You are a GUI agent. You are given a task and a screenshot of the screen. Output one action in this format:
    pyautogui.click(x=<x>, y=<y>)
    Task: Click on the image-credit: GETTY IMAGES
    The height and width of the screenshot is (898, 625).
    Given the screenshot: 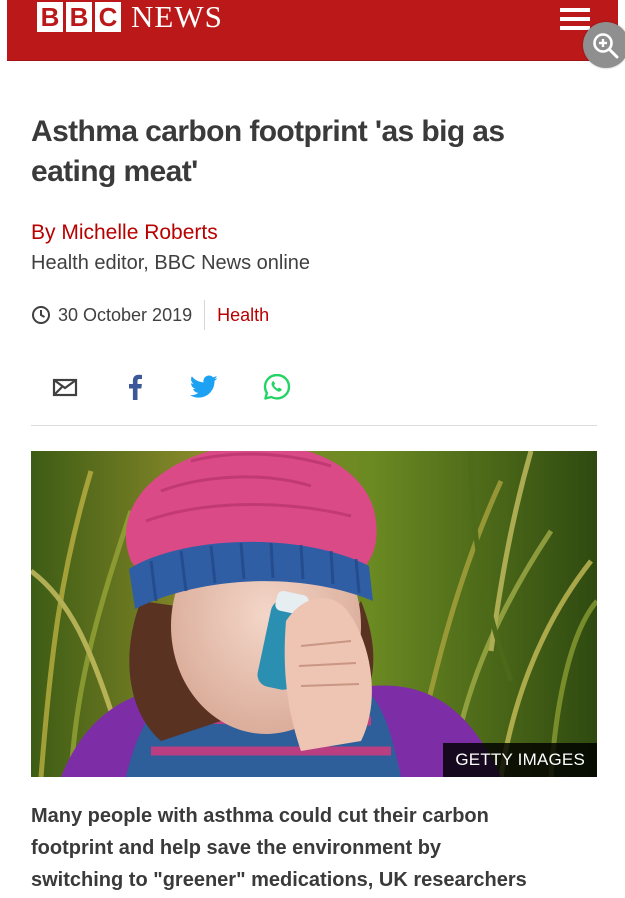 What is the action you would take?
    pyautogui.click(x=520, y=760)
    